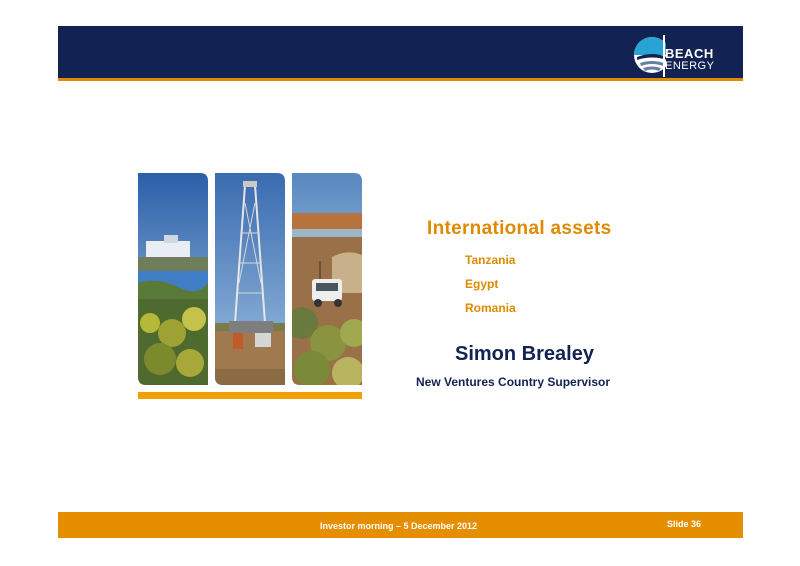 Image resolution: width=800 pixels, height=566 pixels. Describe the element at coordinates (490, 260) in the screenshot. I see `list-item: Tanzania` at that location.